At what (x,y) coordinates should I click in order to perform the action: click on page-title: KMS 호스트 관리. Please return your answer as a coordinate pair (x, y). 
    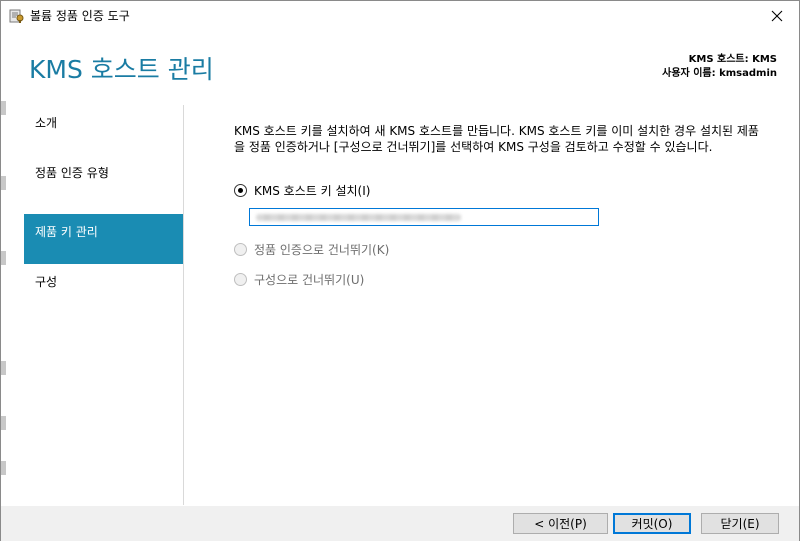
    Looking at the image, I should click on (121, 69).